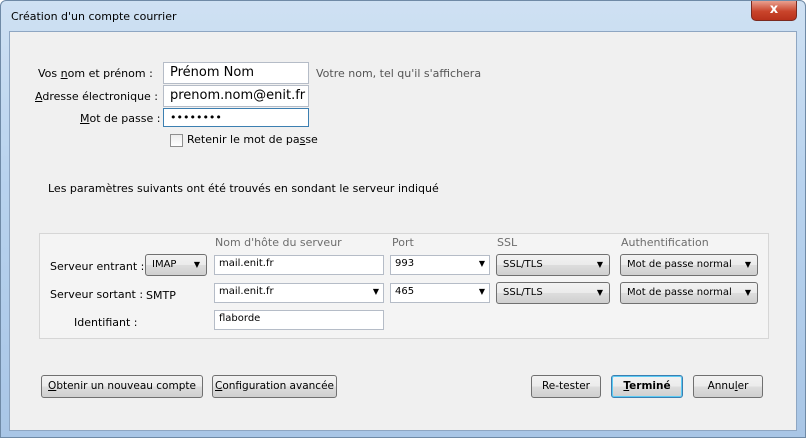 This screenshot has height=438, width=806. I want to click on incoming-server-label: Serveur entrant :, so click(97, 266).